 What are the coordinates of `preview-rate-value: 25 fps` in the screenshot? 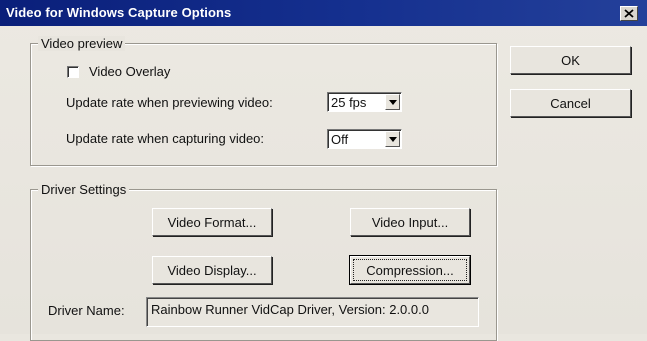 It's located at (349, 102).